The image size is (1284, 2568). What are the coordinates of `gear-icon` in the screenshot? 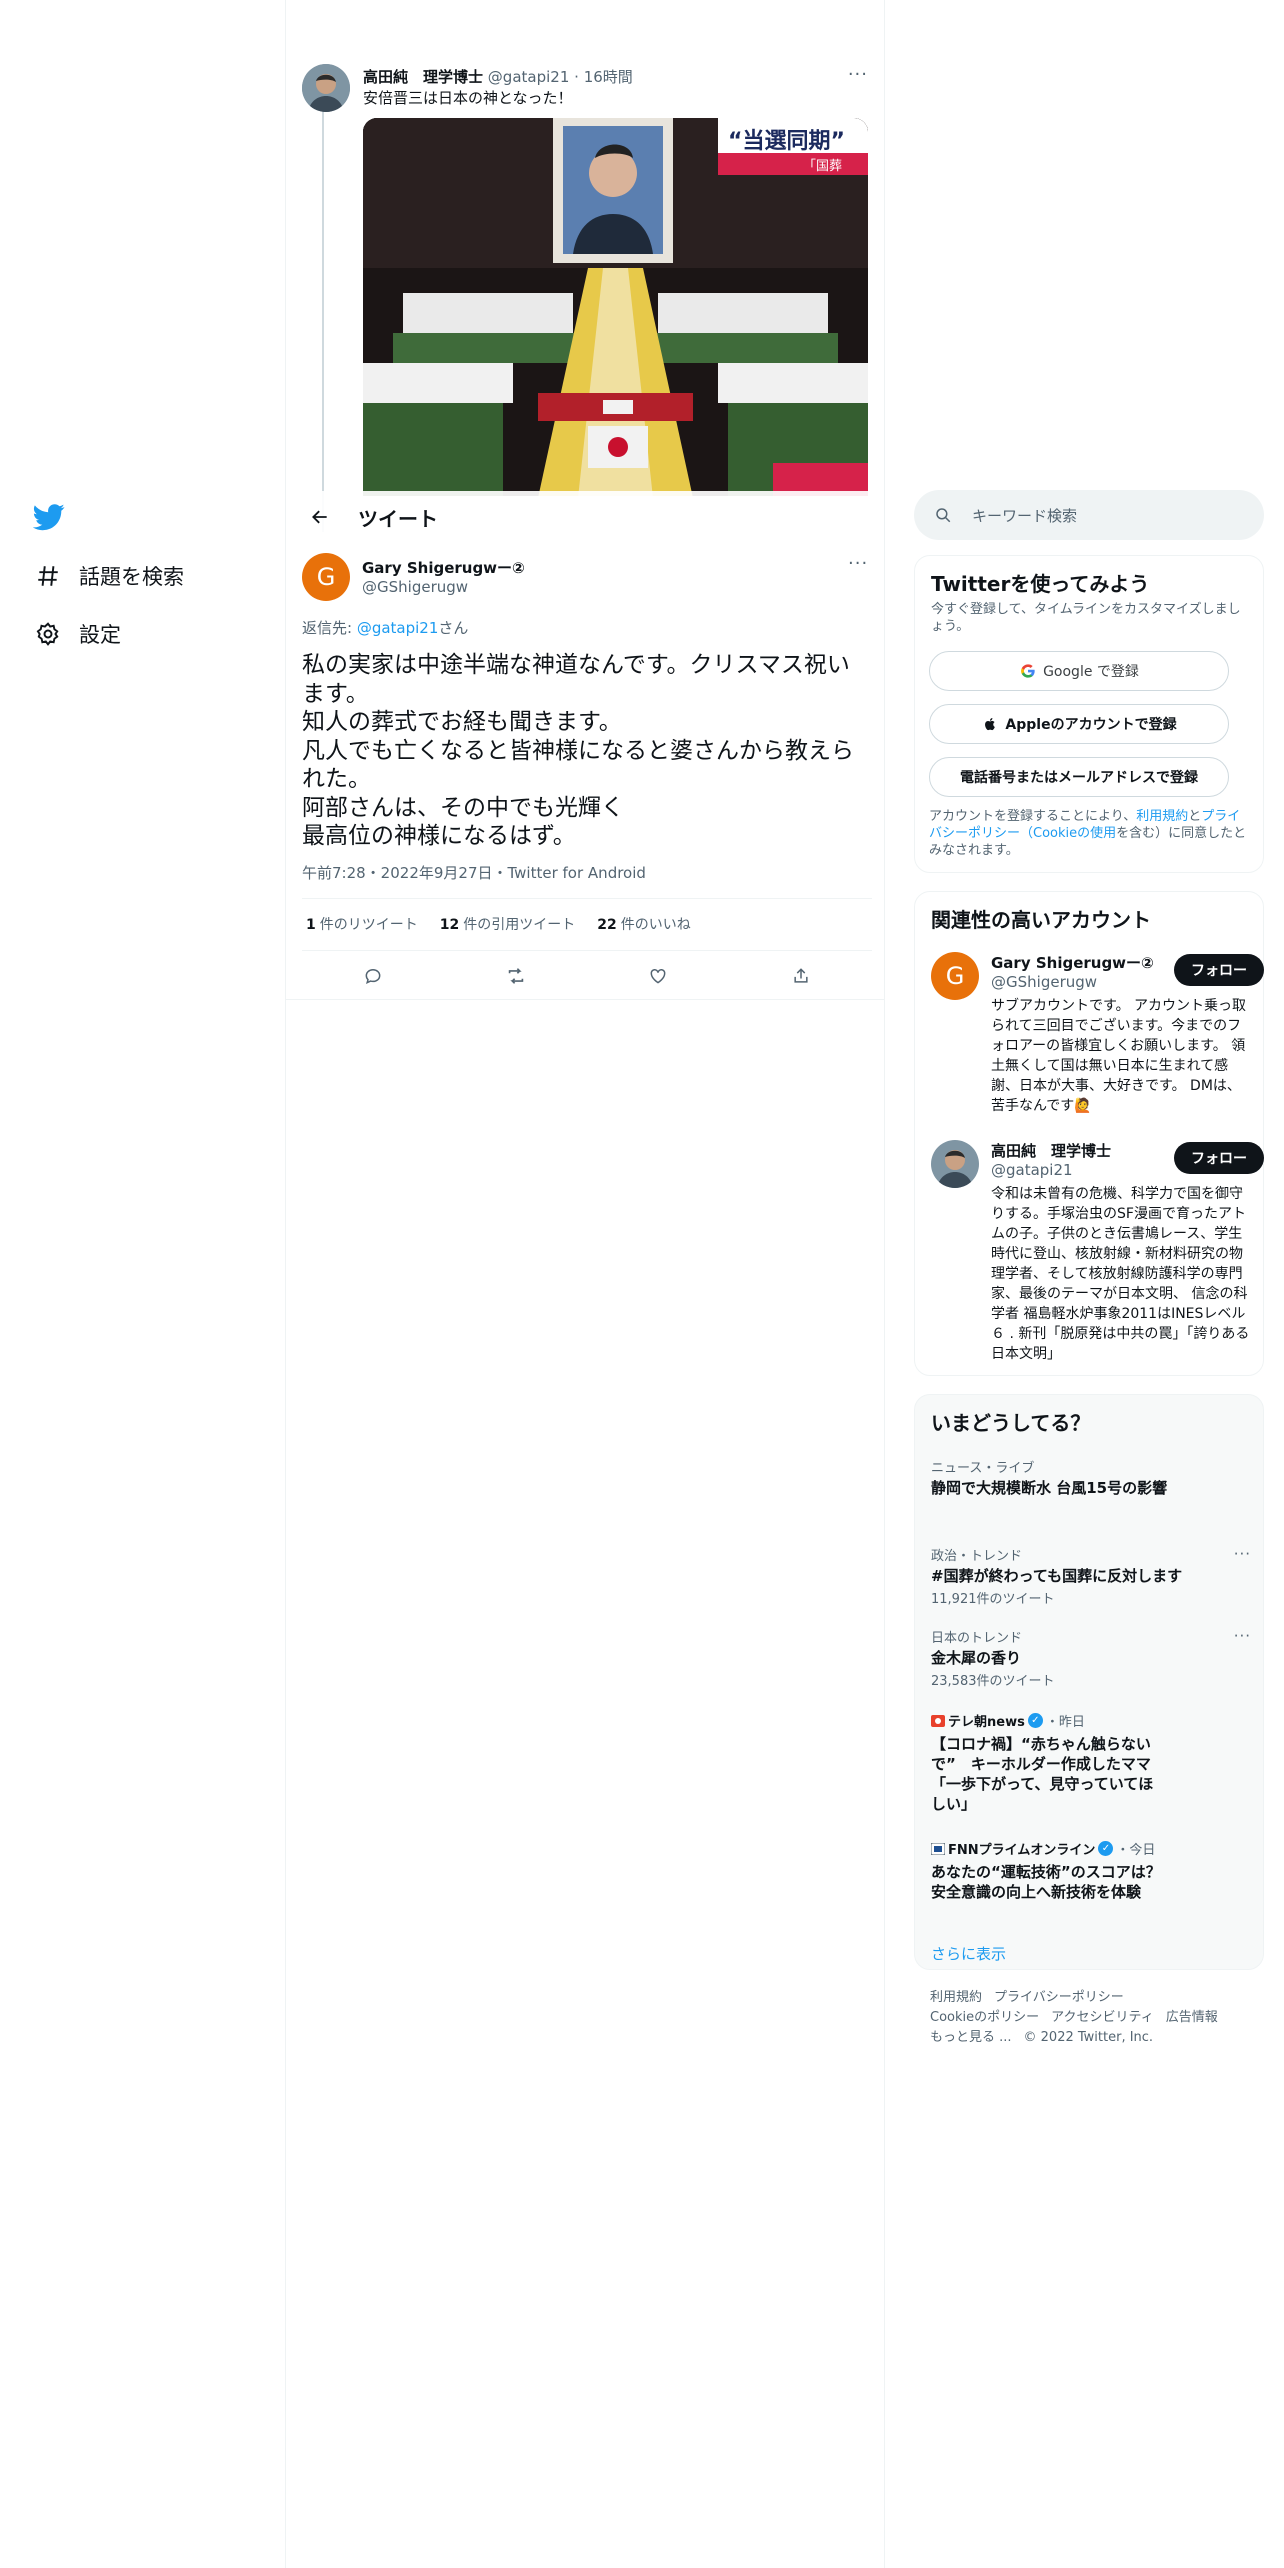 It's located at (48, 634).